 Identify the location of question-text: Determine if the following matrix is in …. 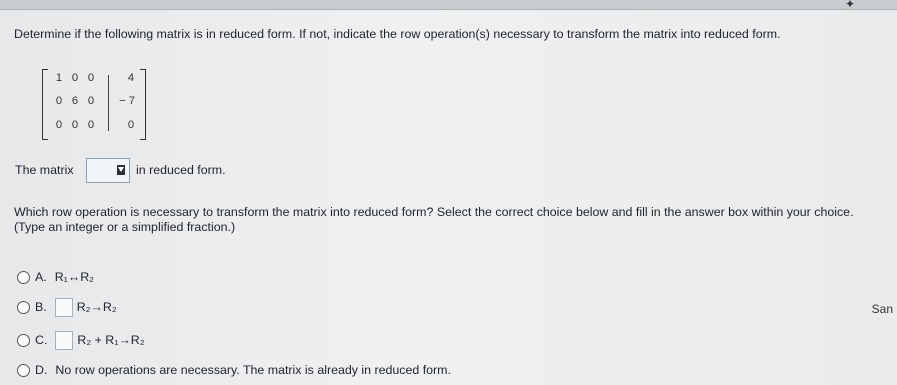
(397, 34).